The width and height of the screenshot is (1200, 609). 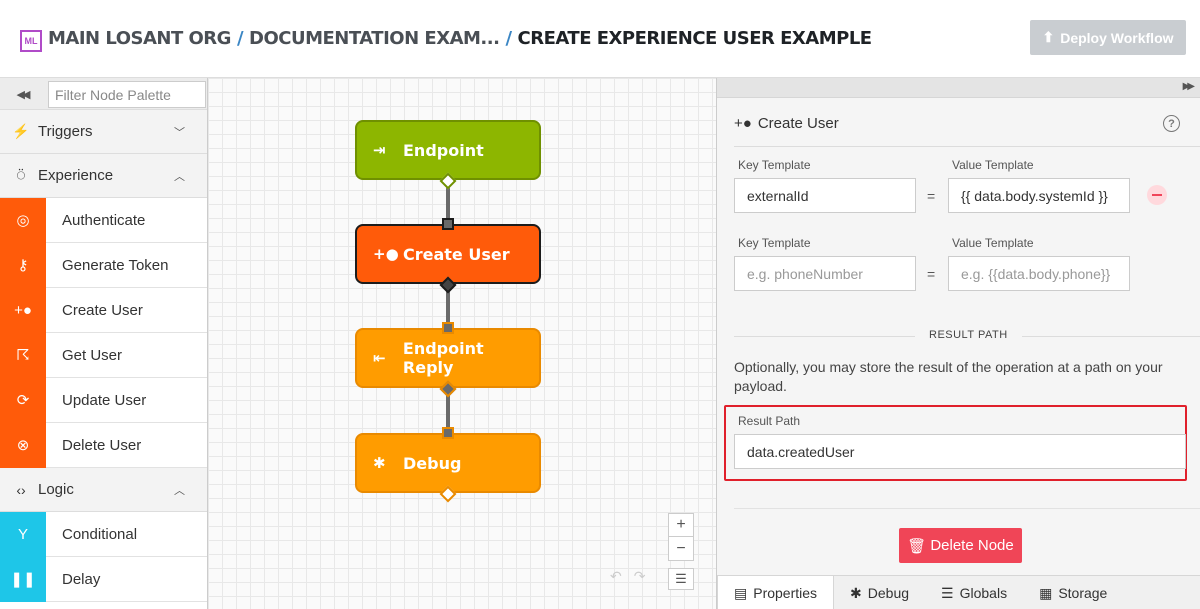 What do you see at coordinates (23, 445) in the screenshot?
I see `circle-x-icon: ⊗` at bounding box center [23, 445].